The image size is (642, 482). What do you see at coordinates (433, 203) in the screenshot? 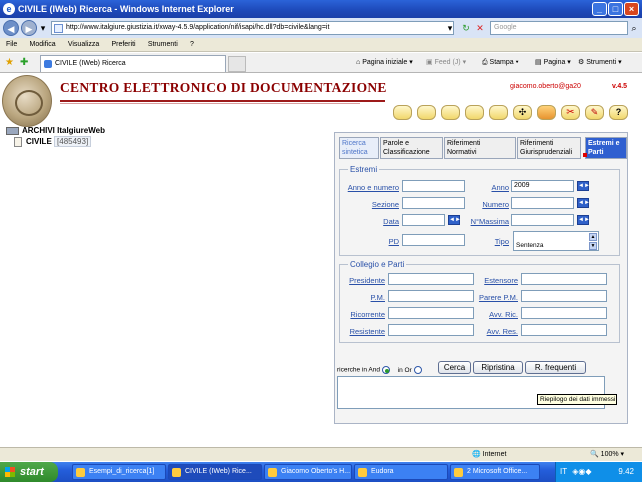
I see `sezione-input` at bounding box center [433, 203].